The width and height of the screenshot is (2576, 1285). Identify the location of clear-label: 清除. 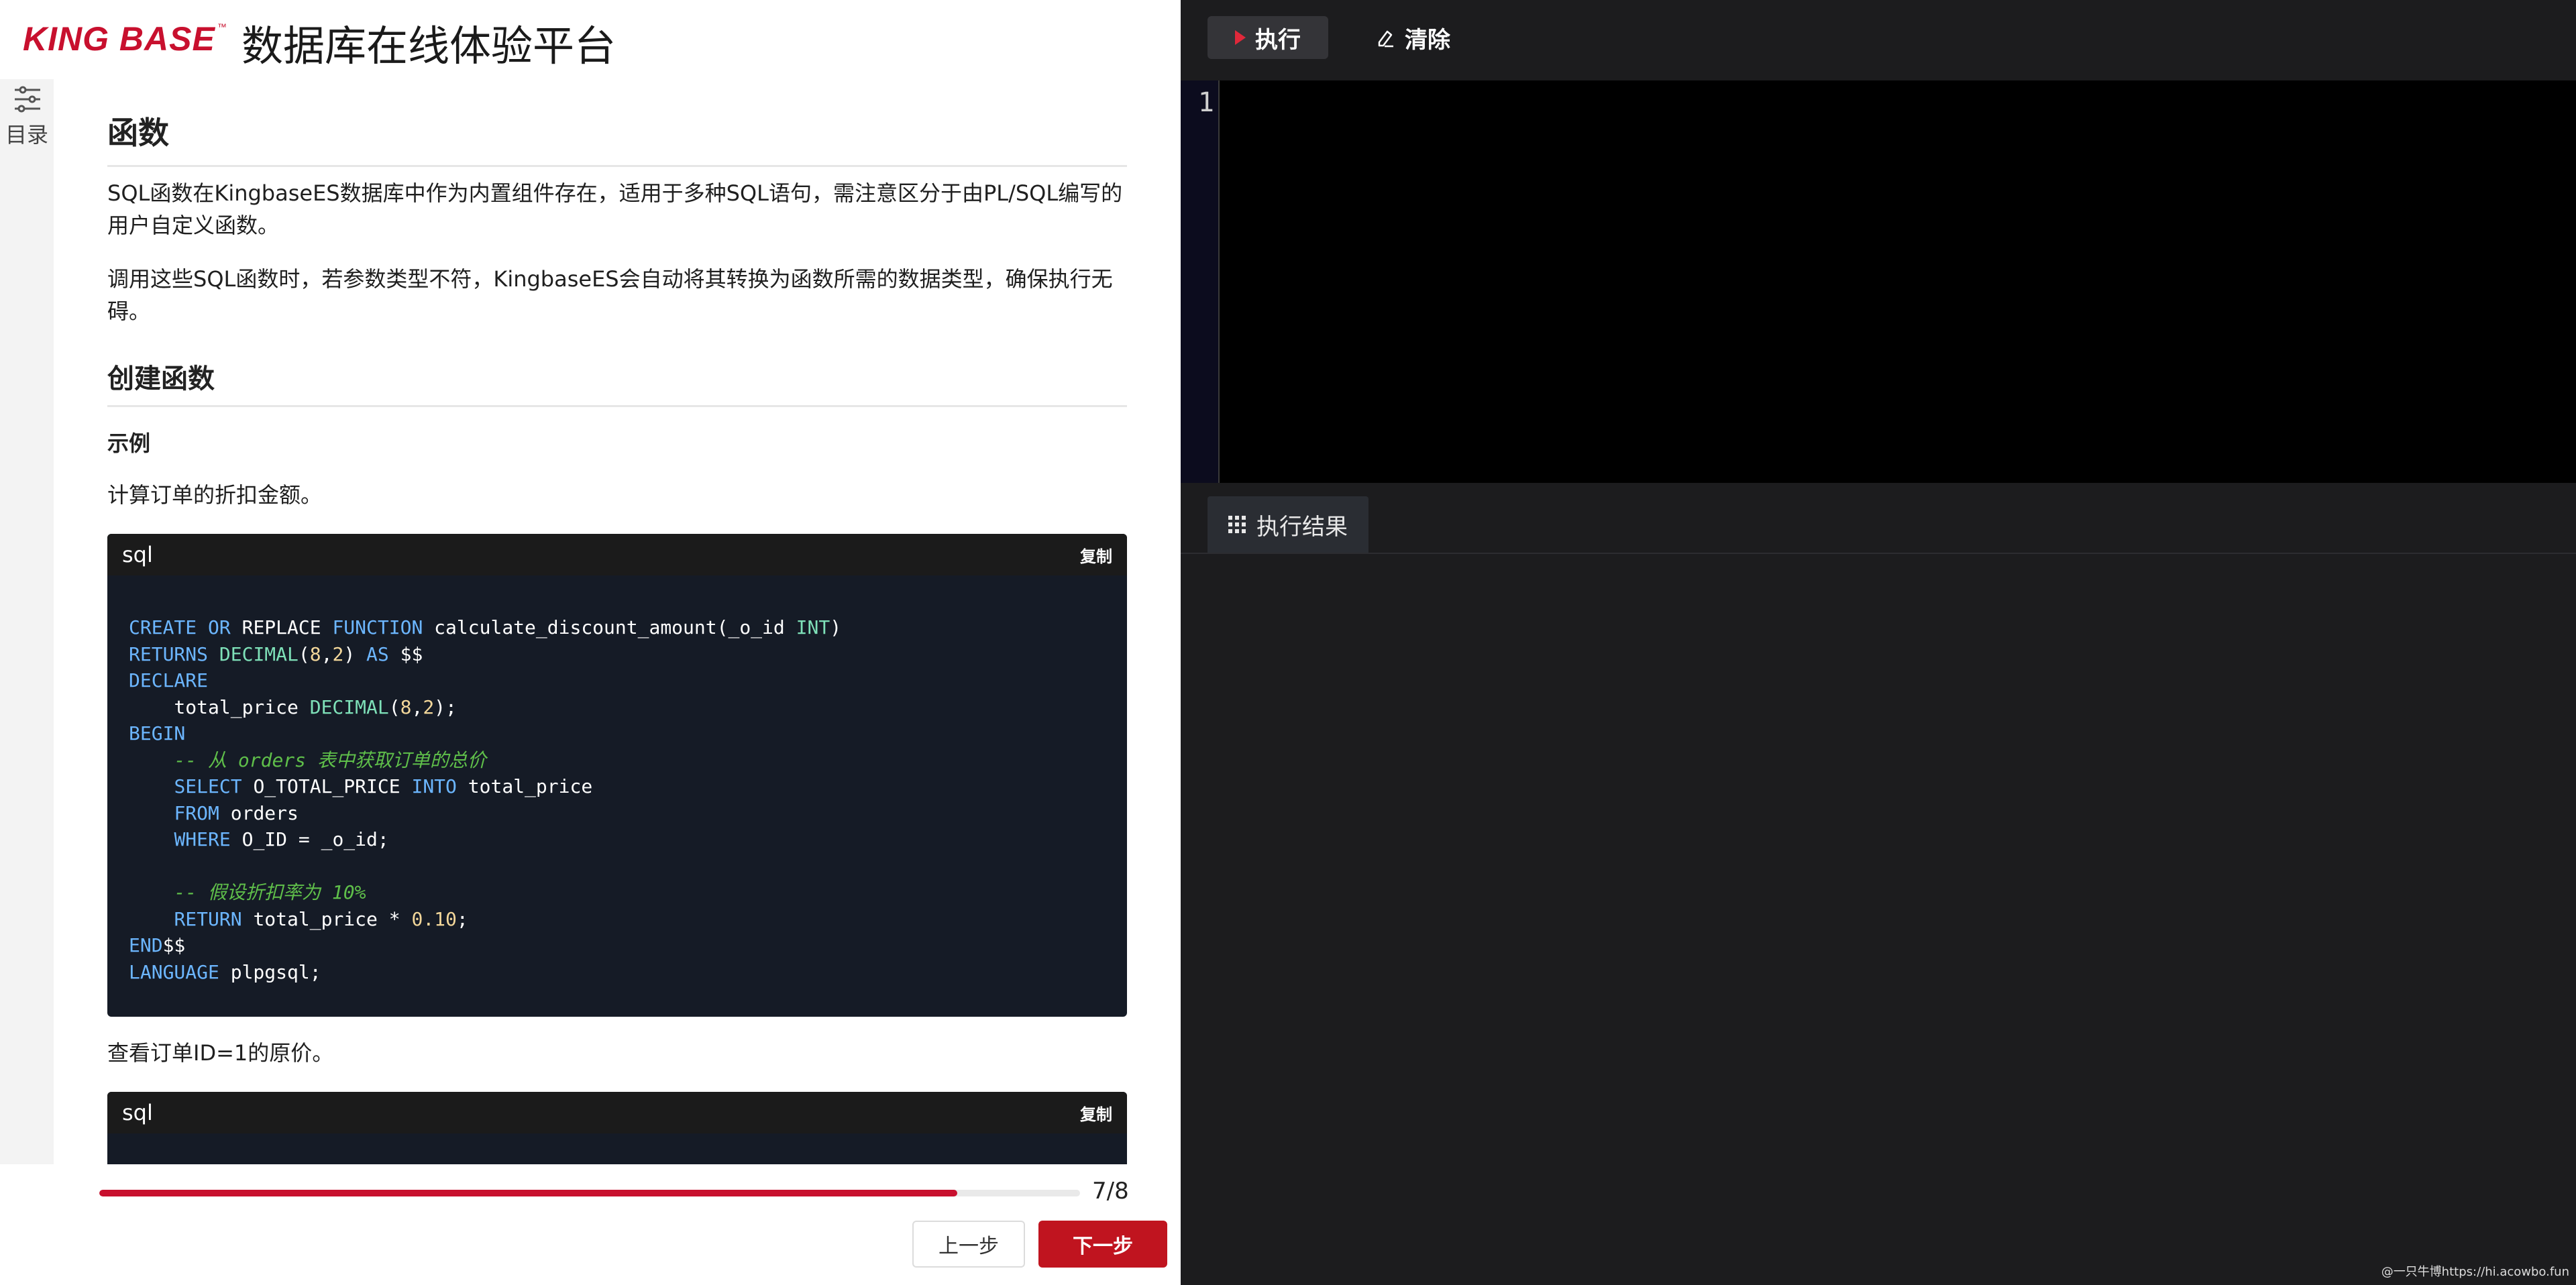
(1427, 40).